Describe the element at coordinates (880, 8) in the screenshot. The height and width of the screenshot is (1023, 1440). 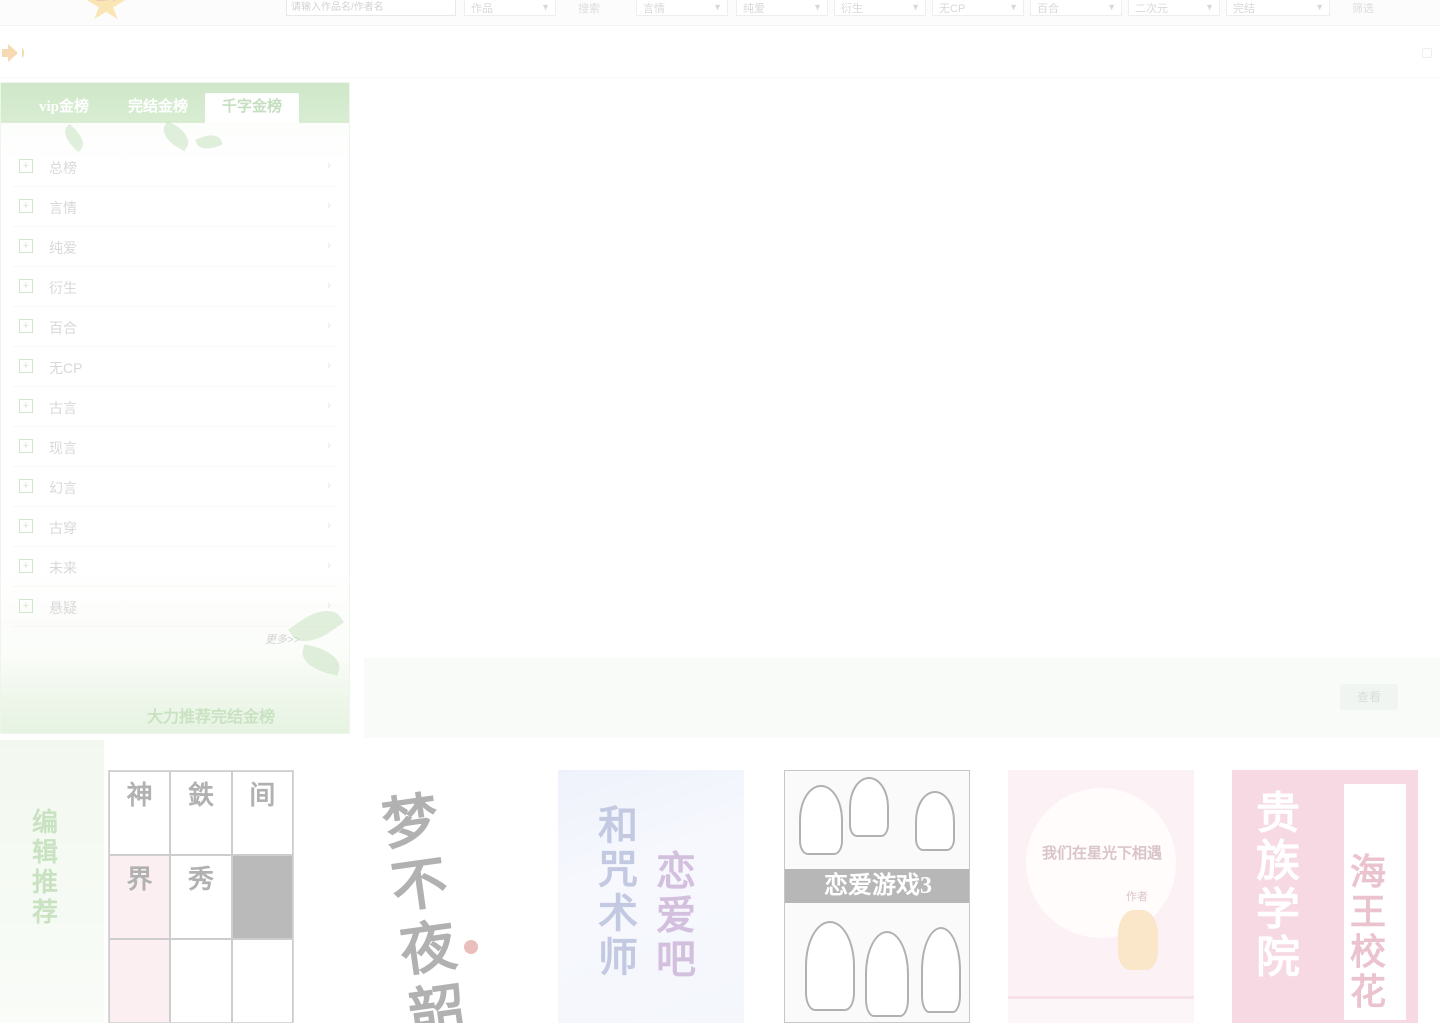
I see `nav-select-perspective: 衍生 ▼` at that location.